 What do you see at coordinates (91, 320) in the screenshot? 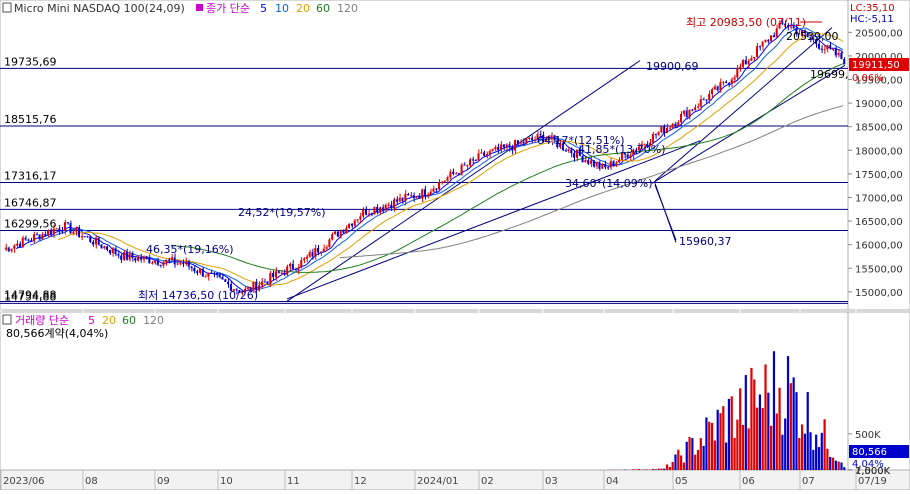
I see `volume-ma-5: 5` at bounding box center [91, 320].